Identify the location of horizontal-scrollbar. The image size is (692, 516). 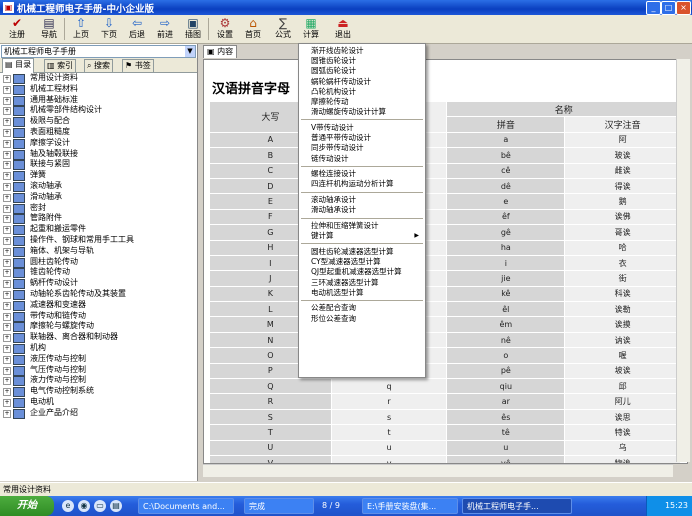
(438, 470).